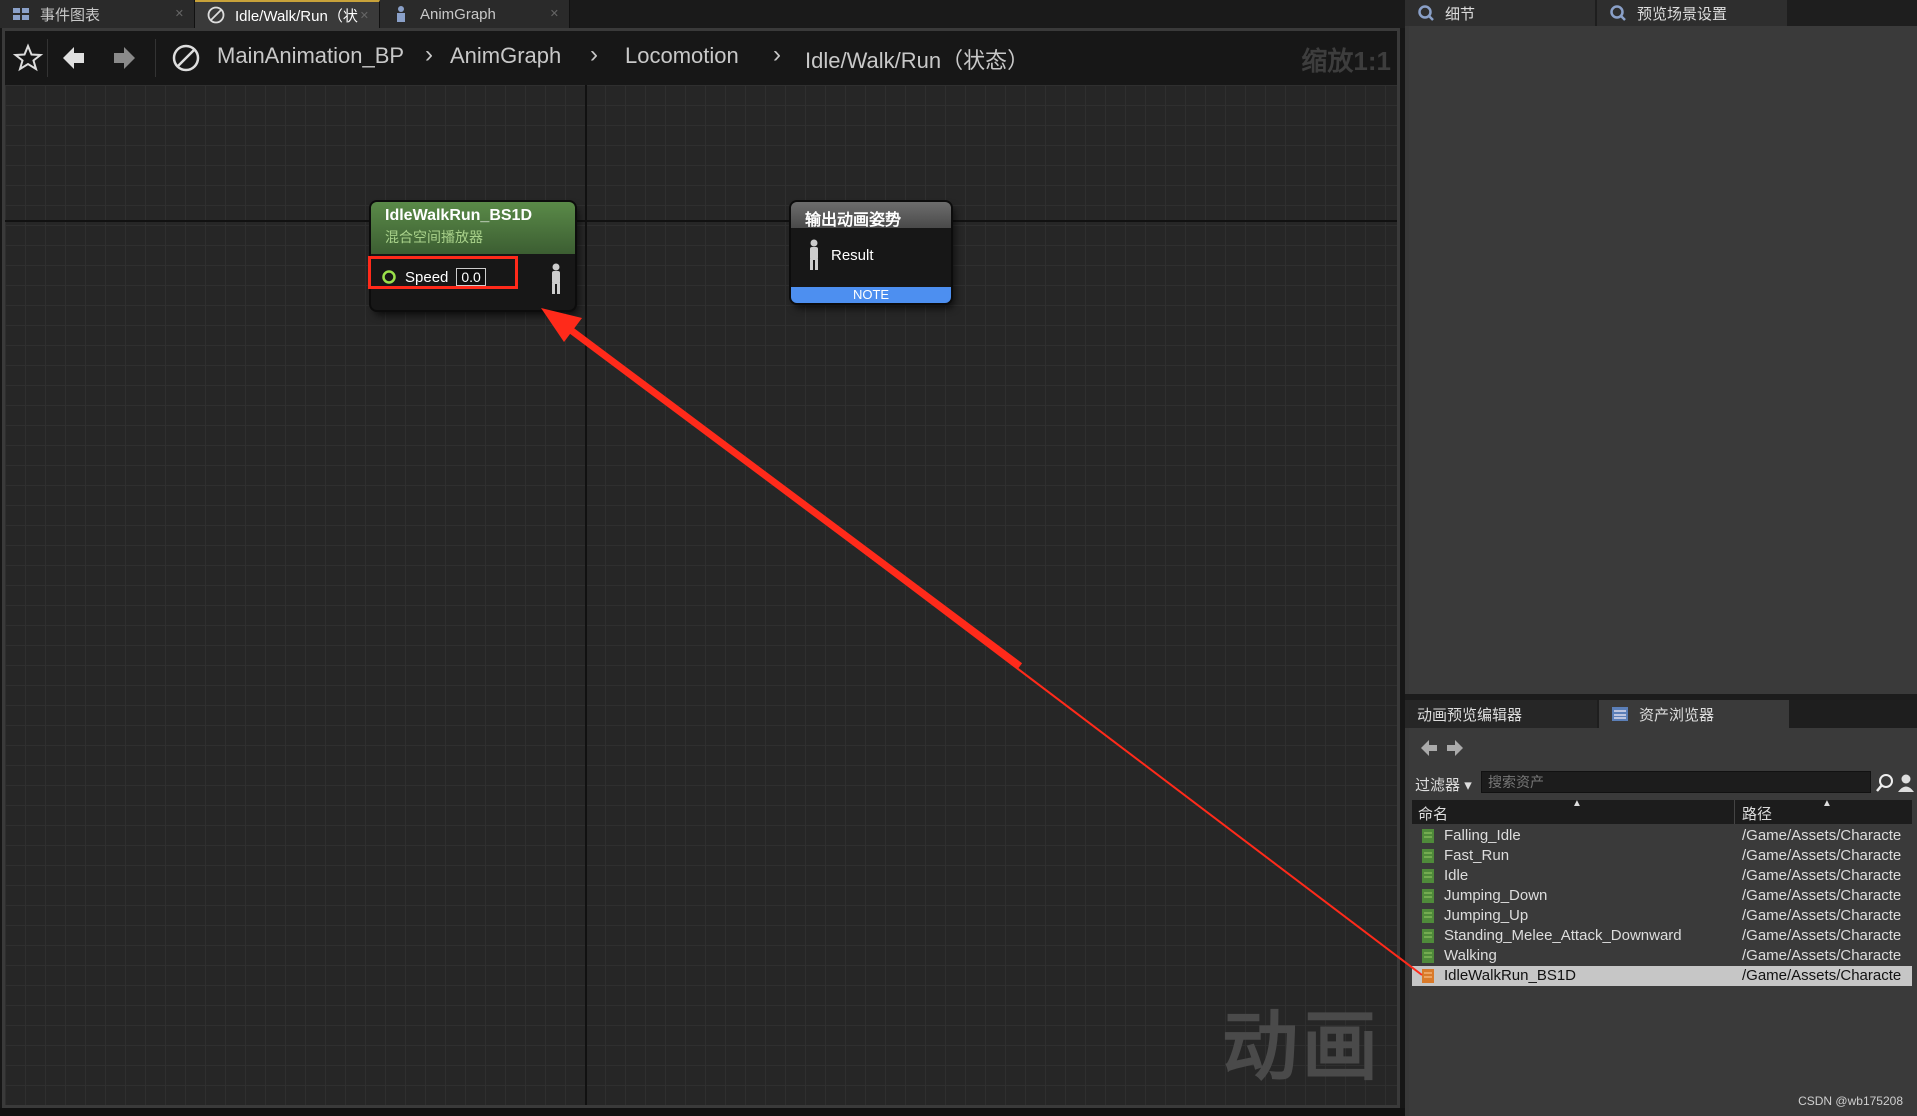 The image size is (1917, 1116). Describe the element at coordinates (1428, 976) in the screenshot. I see `blend-space-icon` at that location.